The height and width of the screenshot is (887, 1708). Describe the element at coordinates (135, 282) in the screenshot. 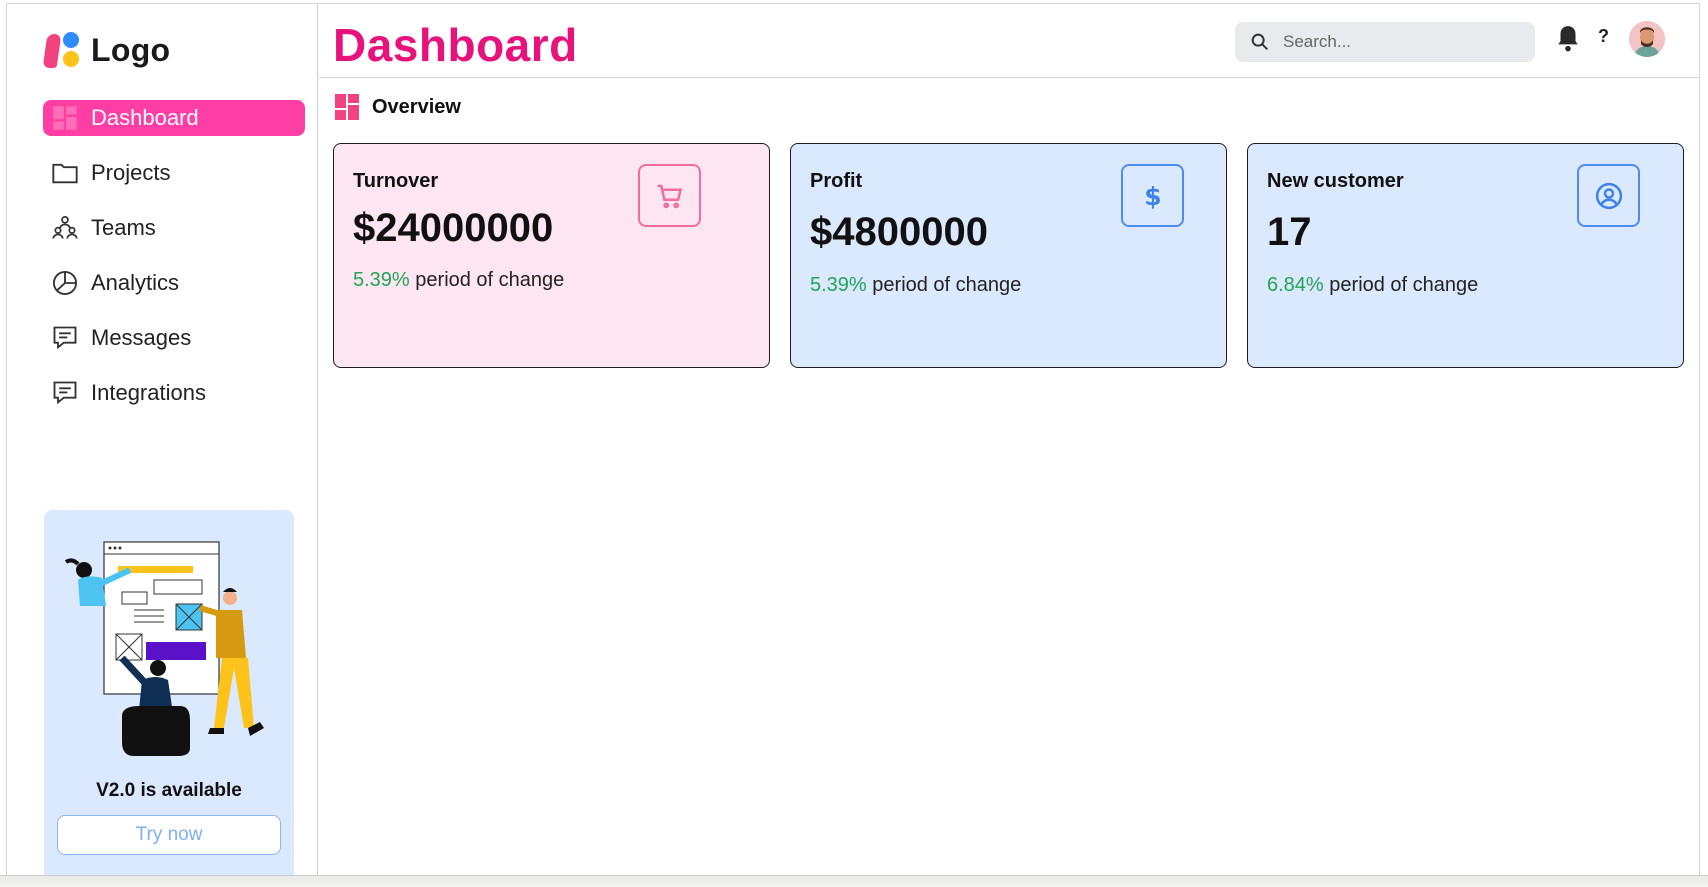

I see `sidebar-item-label: Analytics` at that location.